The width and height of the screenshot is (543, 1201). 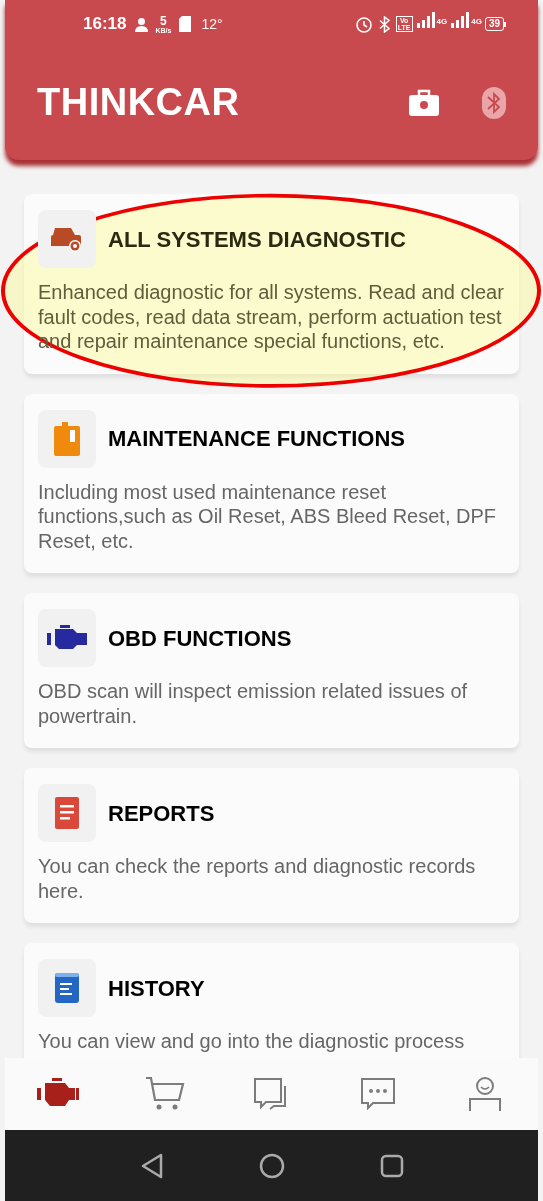 What do you see at coordinates (363, 24) in the screenshot?
I see `alarm-icon` at bounding box center [363, 24].